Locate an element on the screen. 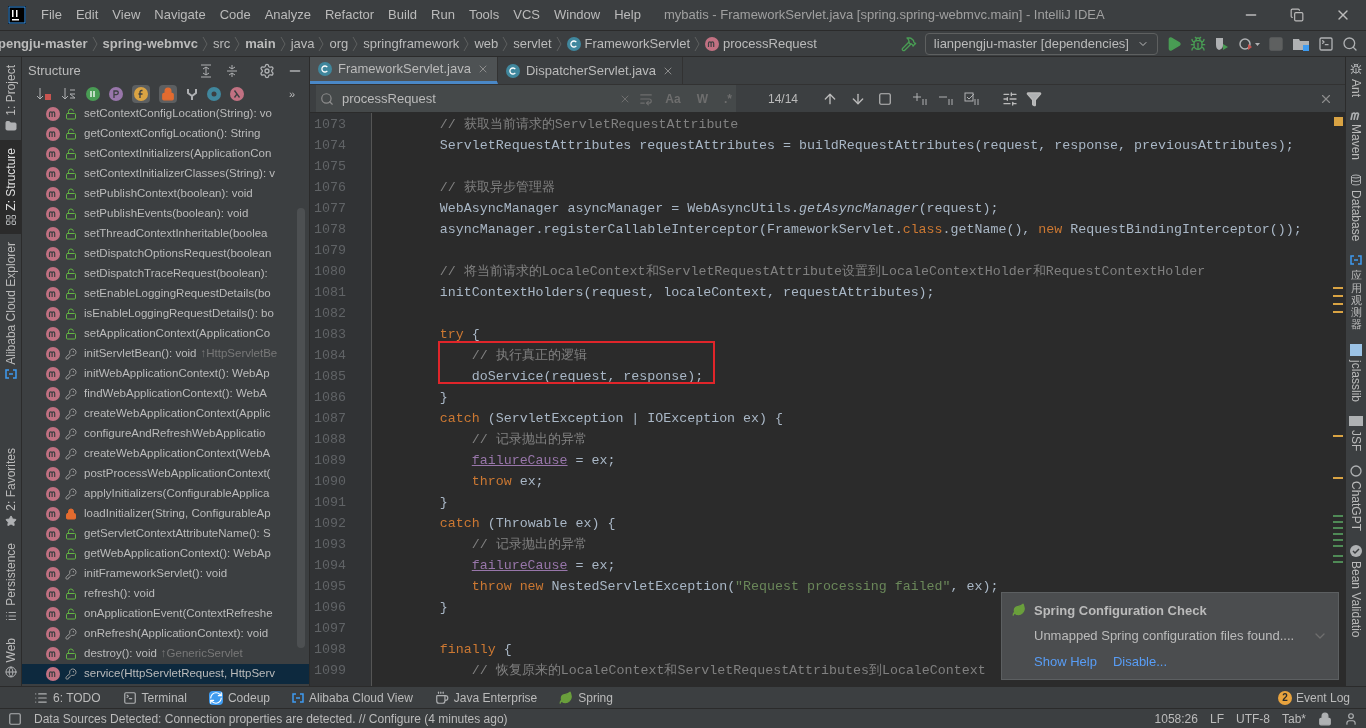 The image size is (1366, 728). search-icon is located at coordinates (1350, 43).